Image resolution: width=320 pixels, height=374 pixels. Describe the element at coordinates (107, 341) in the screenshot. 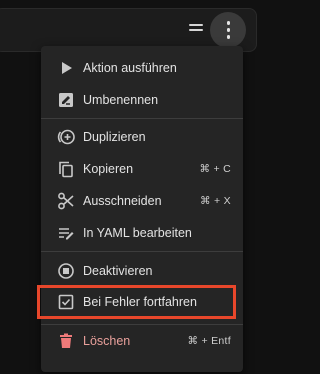

I see `menu-item-label: Löschen` at that location.